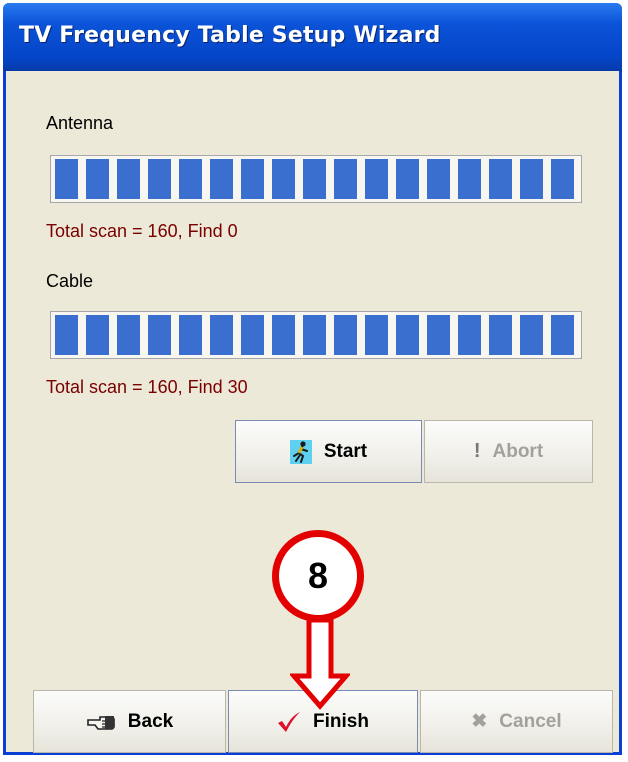  Describe the element at coordinates (101, 722) in the screenshot. I see `pointing-hand-left-icon` at that location.